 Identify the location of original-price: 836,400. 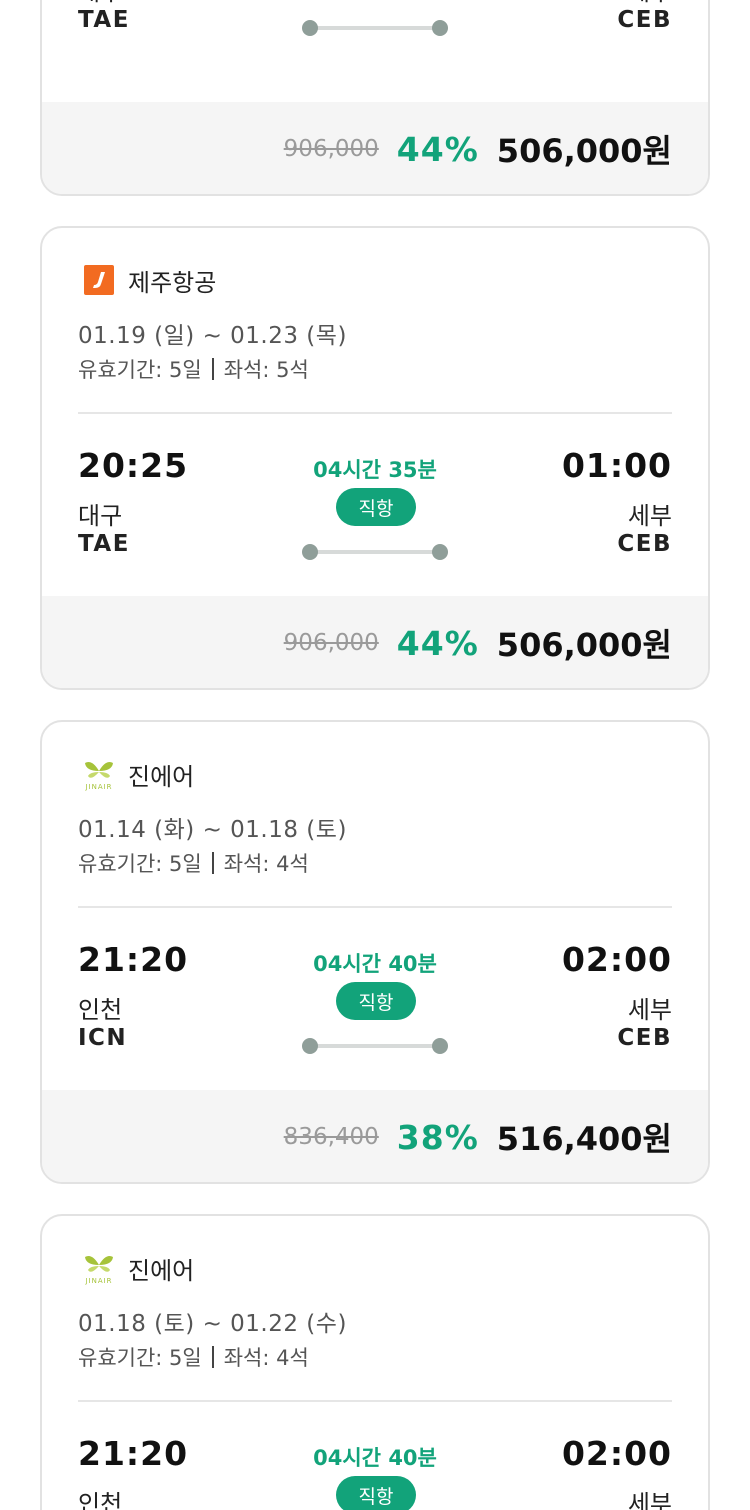
(331, 1137).